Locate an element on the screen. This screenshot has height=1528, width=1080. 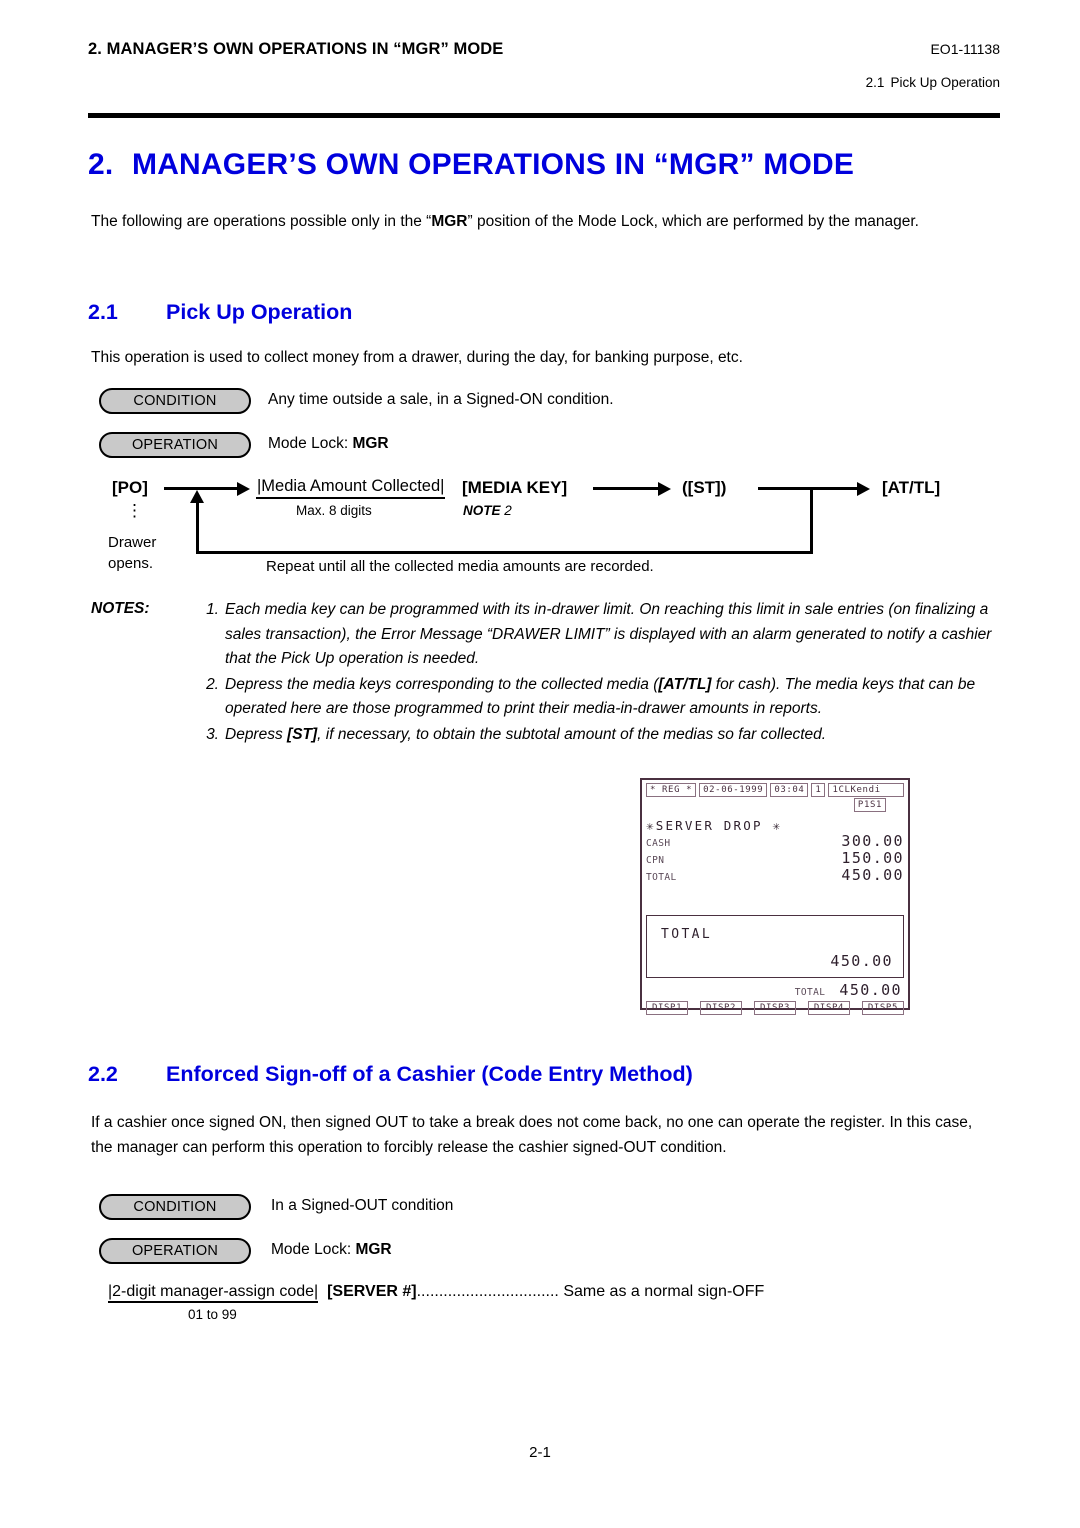
flow-key-attl: [AT/TL] is located at coordinates (911, 487).